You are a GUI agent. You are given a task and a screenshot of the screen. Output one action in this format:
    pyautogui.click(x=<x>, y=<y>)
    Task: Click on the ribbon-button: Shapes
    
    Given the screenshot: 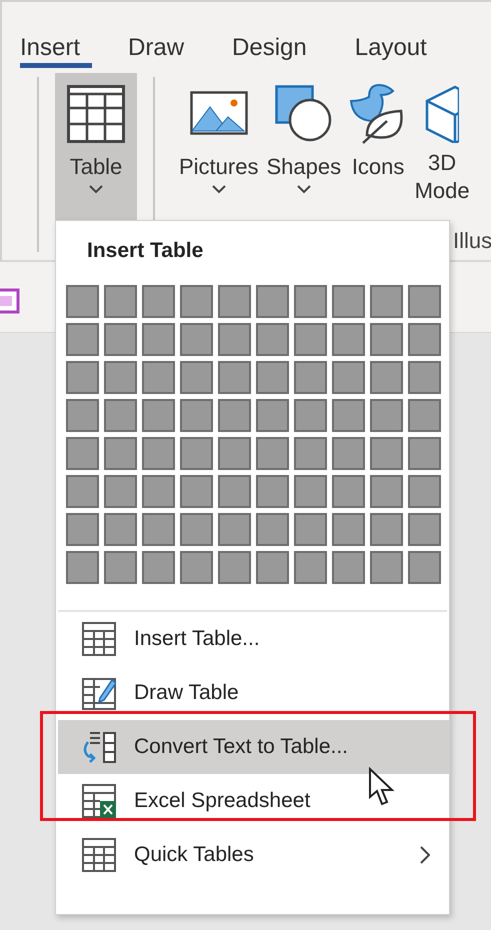 What is the action you would take?
    pyautogui.click(x=304, y=147)
    